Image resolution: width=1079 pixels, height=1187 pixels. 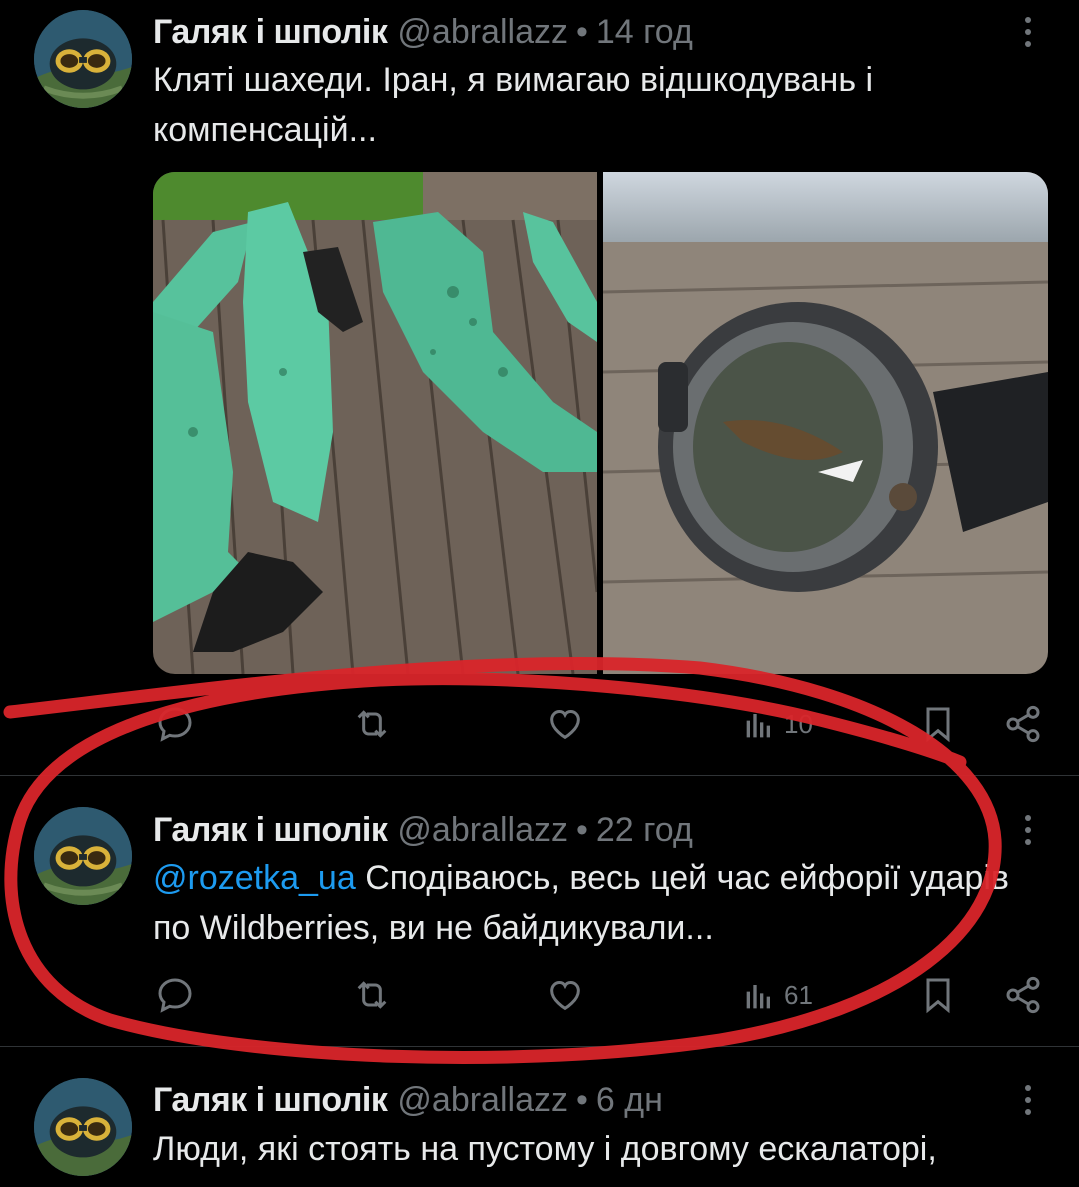 What do you see at coordinates (254, 878) in the screenshot?
I see `mention-link: @rozetka_ua` at bounding box center [254, 878].